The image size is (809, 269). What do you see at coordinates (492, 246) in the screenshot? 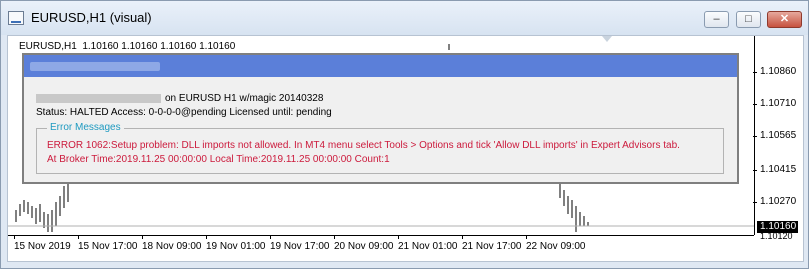
I see `time-label: 21 Nov 17:00` at bounding box center [492, 246].